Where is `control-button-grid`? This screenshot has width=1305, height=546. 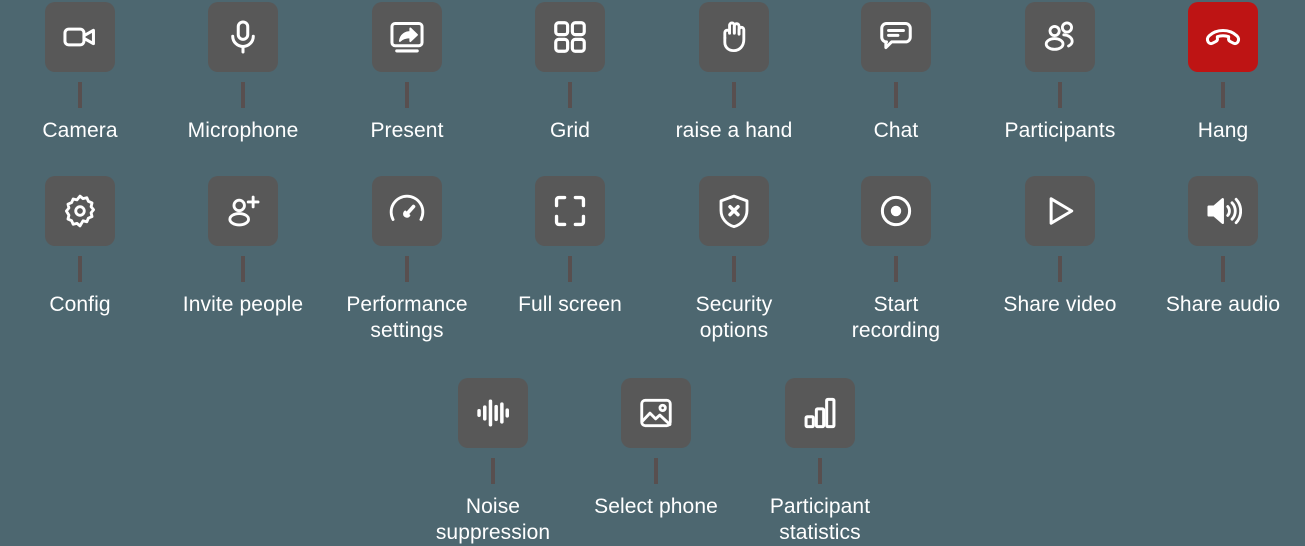 control-button-grid is located at coordinates (570, 37).